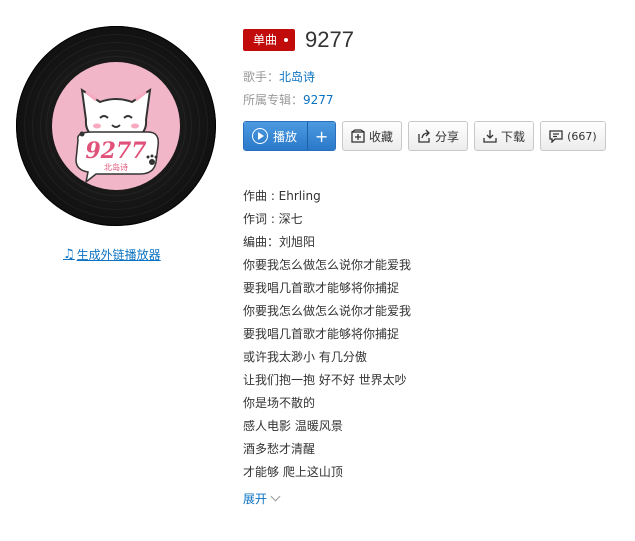 This screenshot has height=541, width=635. Describe the element at coordinates (116, 167) in the screenshot. I see `cover-artist-text: 北岛诗` at that location.